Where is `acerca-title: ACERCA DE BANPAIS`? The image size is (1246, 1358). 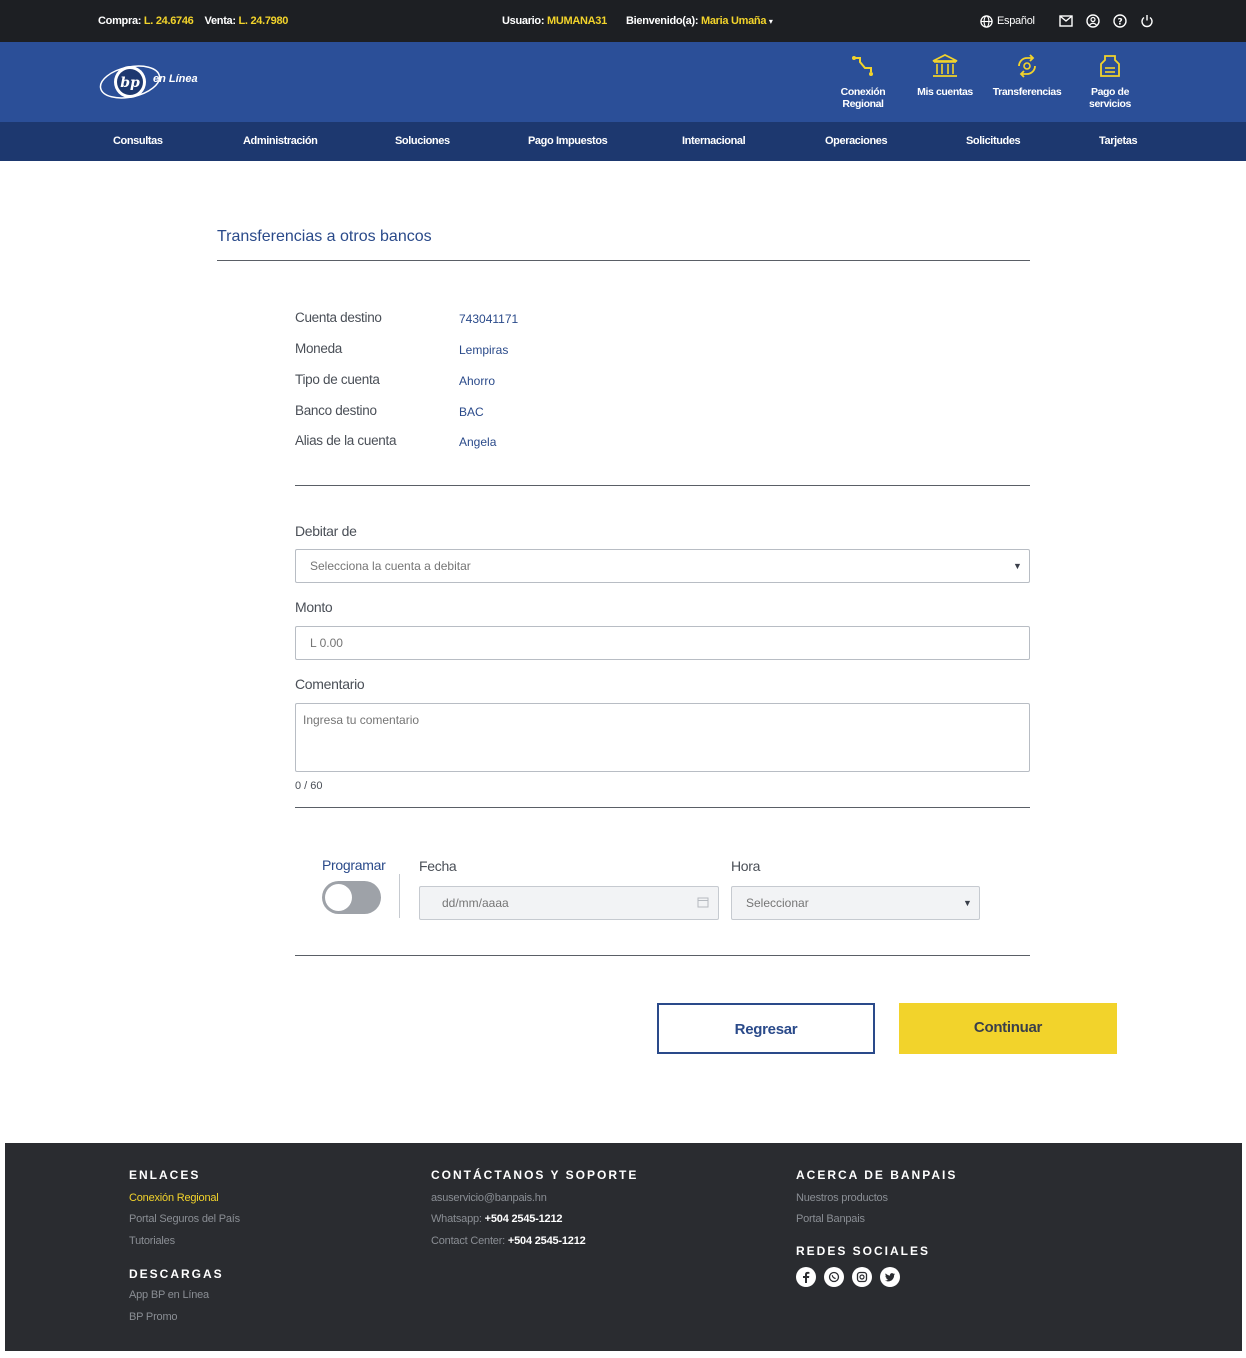 acerca-title: ACERCA DE BANPAIS is located at coordinates (877, 1175).